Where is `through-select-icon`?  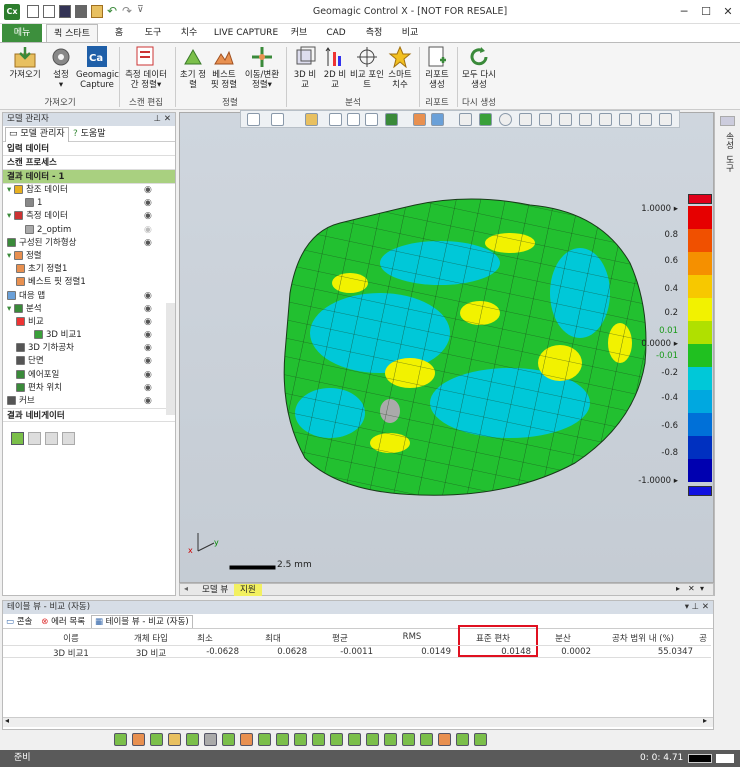 through-select-icon is located at coordinates (645, 119).